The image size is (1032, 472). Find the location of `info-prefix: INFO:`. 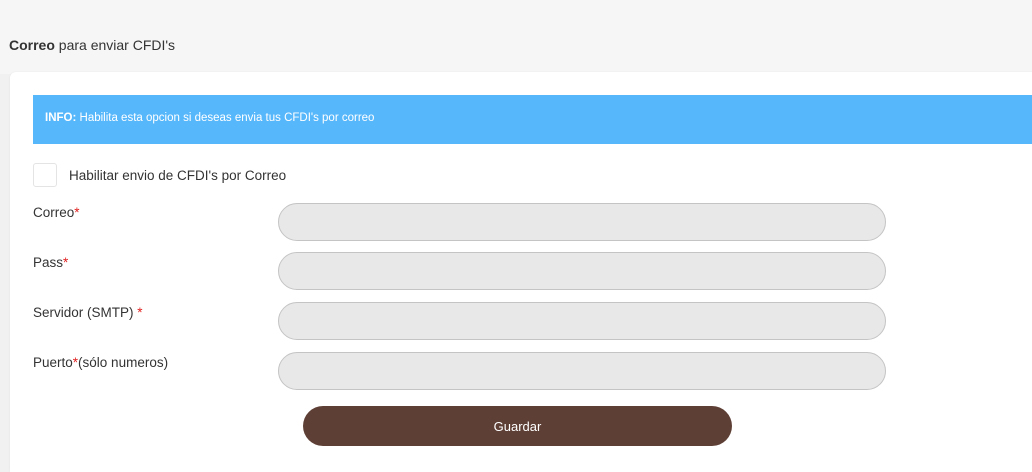

info-prefix: INFO: is located at coordinates (61, 118).